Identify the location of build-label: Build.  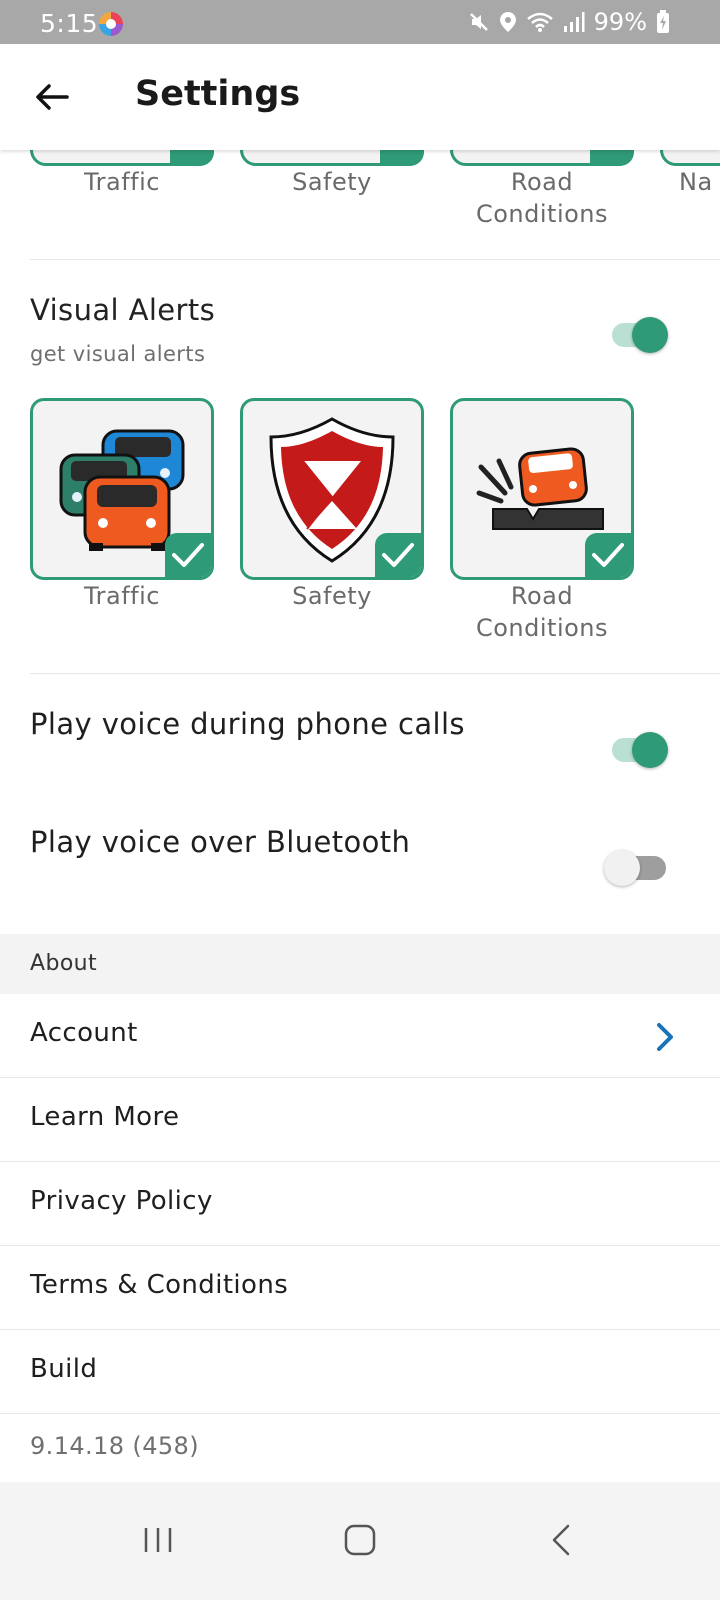
(64, 1369).